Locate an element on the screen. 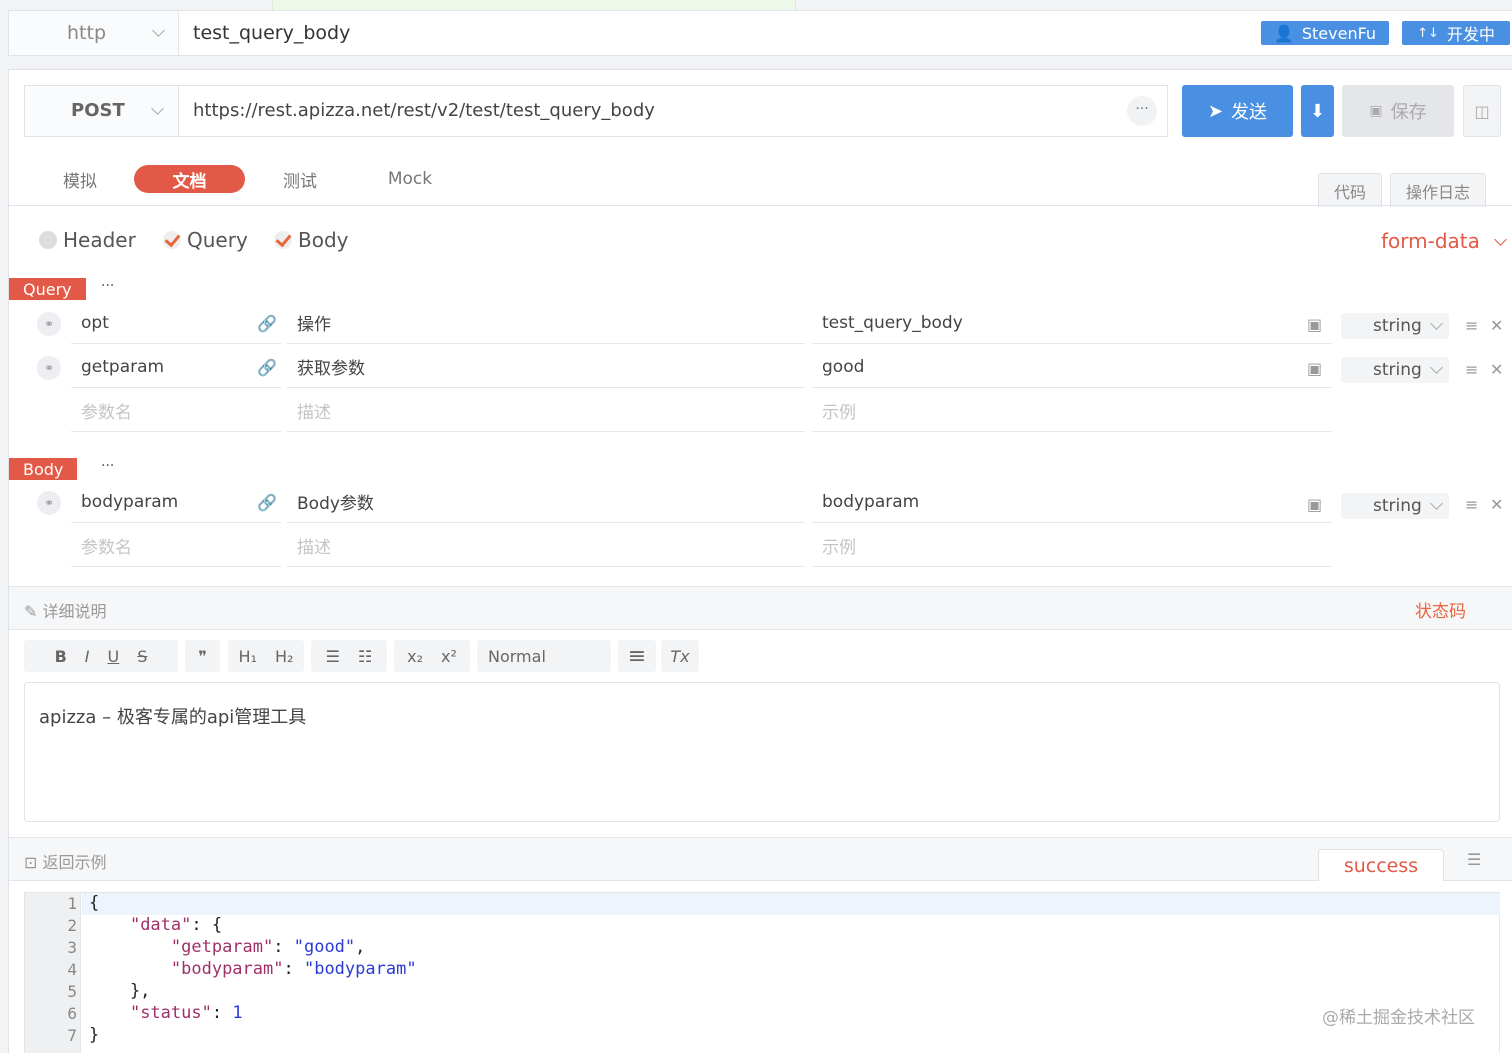  save-button: ▣ 保存 is located at coordinates (1398, 111).